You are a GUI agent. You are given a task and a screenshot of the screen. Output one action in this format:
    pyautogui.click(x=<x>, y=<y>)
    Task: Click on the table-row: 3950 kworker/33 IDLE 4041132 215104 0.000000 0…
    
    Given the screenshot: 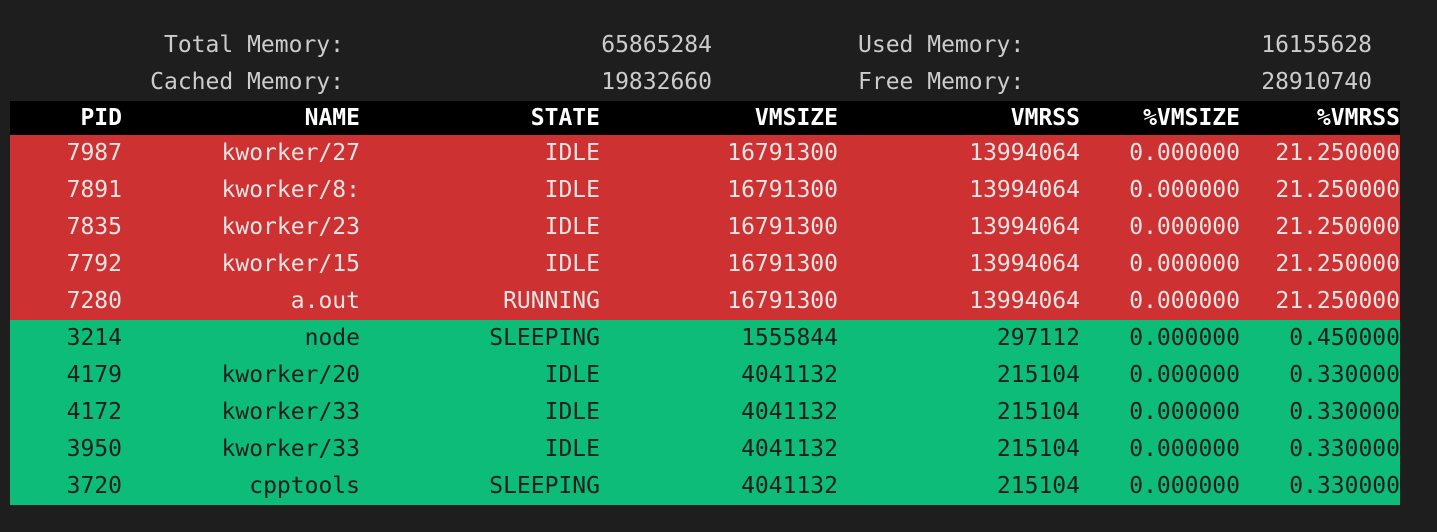 What is the action you would take?
    pyautogui.click(x=705, y=449)
    